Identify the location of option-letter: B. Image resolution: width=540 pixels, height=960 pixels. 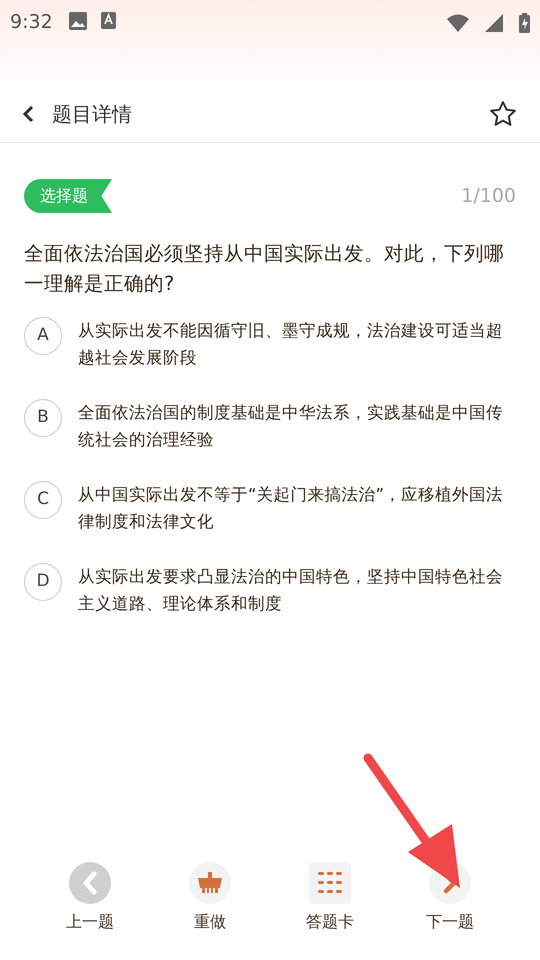
(43, 418).